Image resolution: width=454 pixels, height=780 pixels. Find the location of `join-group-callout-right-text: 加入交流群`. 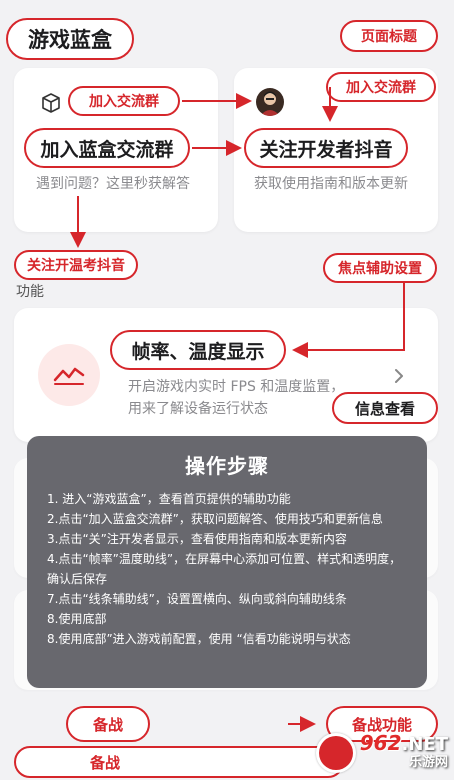

join-group-callout-right-text: 加入交流群 is located at coordinates (381, 88).